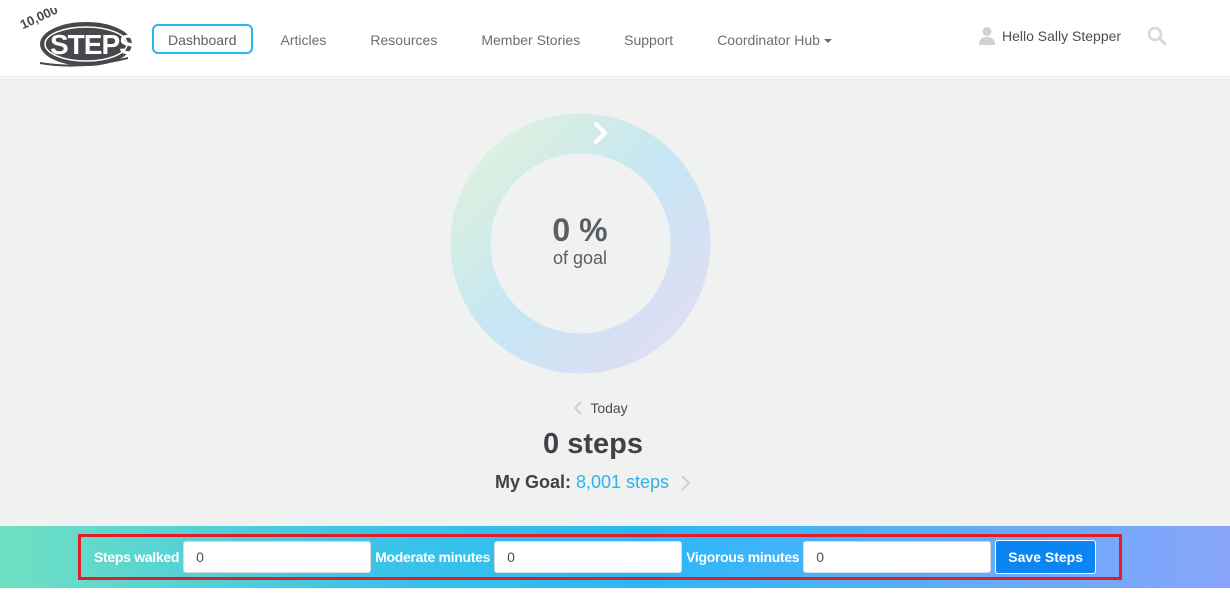  What do you see at coordinates (202, 39) in the screenshot?
I see `nav-dashboard: Dashboard` at bounding box center [202, 39].